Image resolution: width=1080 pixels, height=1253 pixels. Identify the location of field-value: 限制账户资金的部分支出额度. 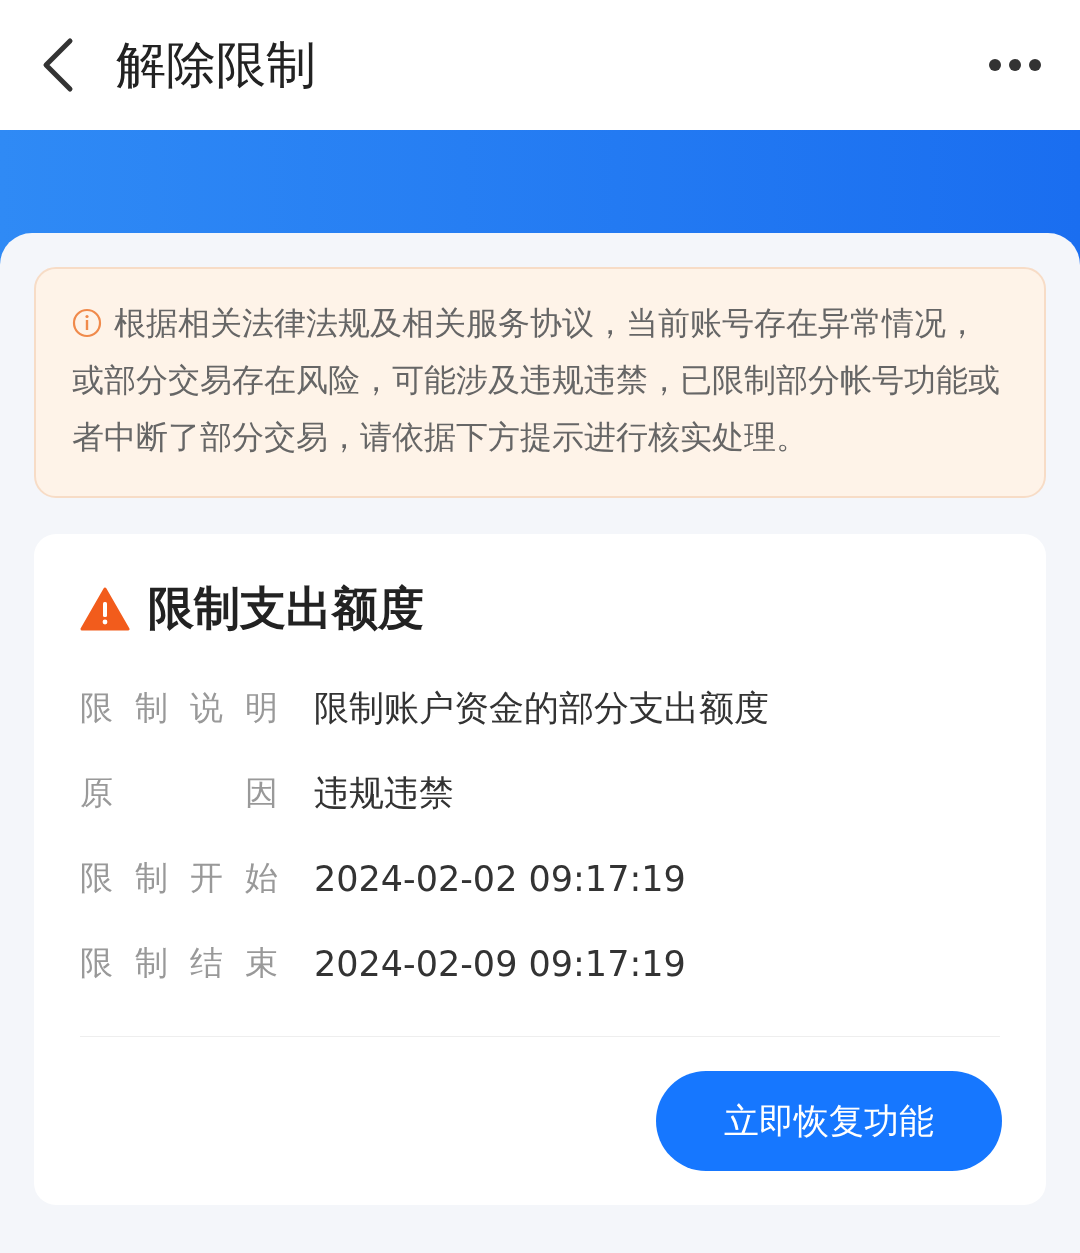
(541, 708).